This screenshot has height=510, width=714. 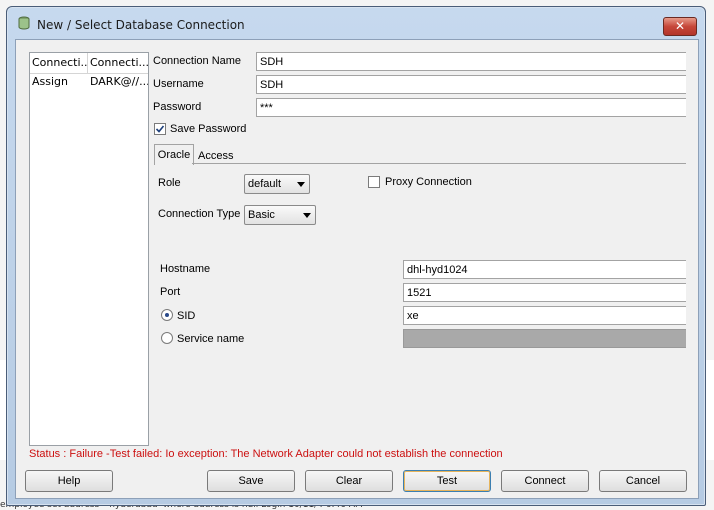 What do you see at coordinates (199, 214) in the screenshot?
I see `connection-type-label: Connection Type` at bounding box center [199, 214].